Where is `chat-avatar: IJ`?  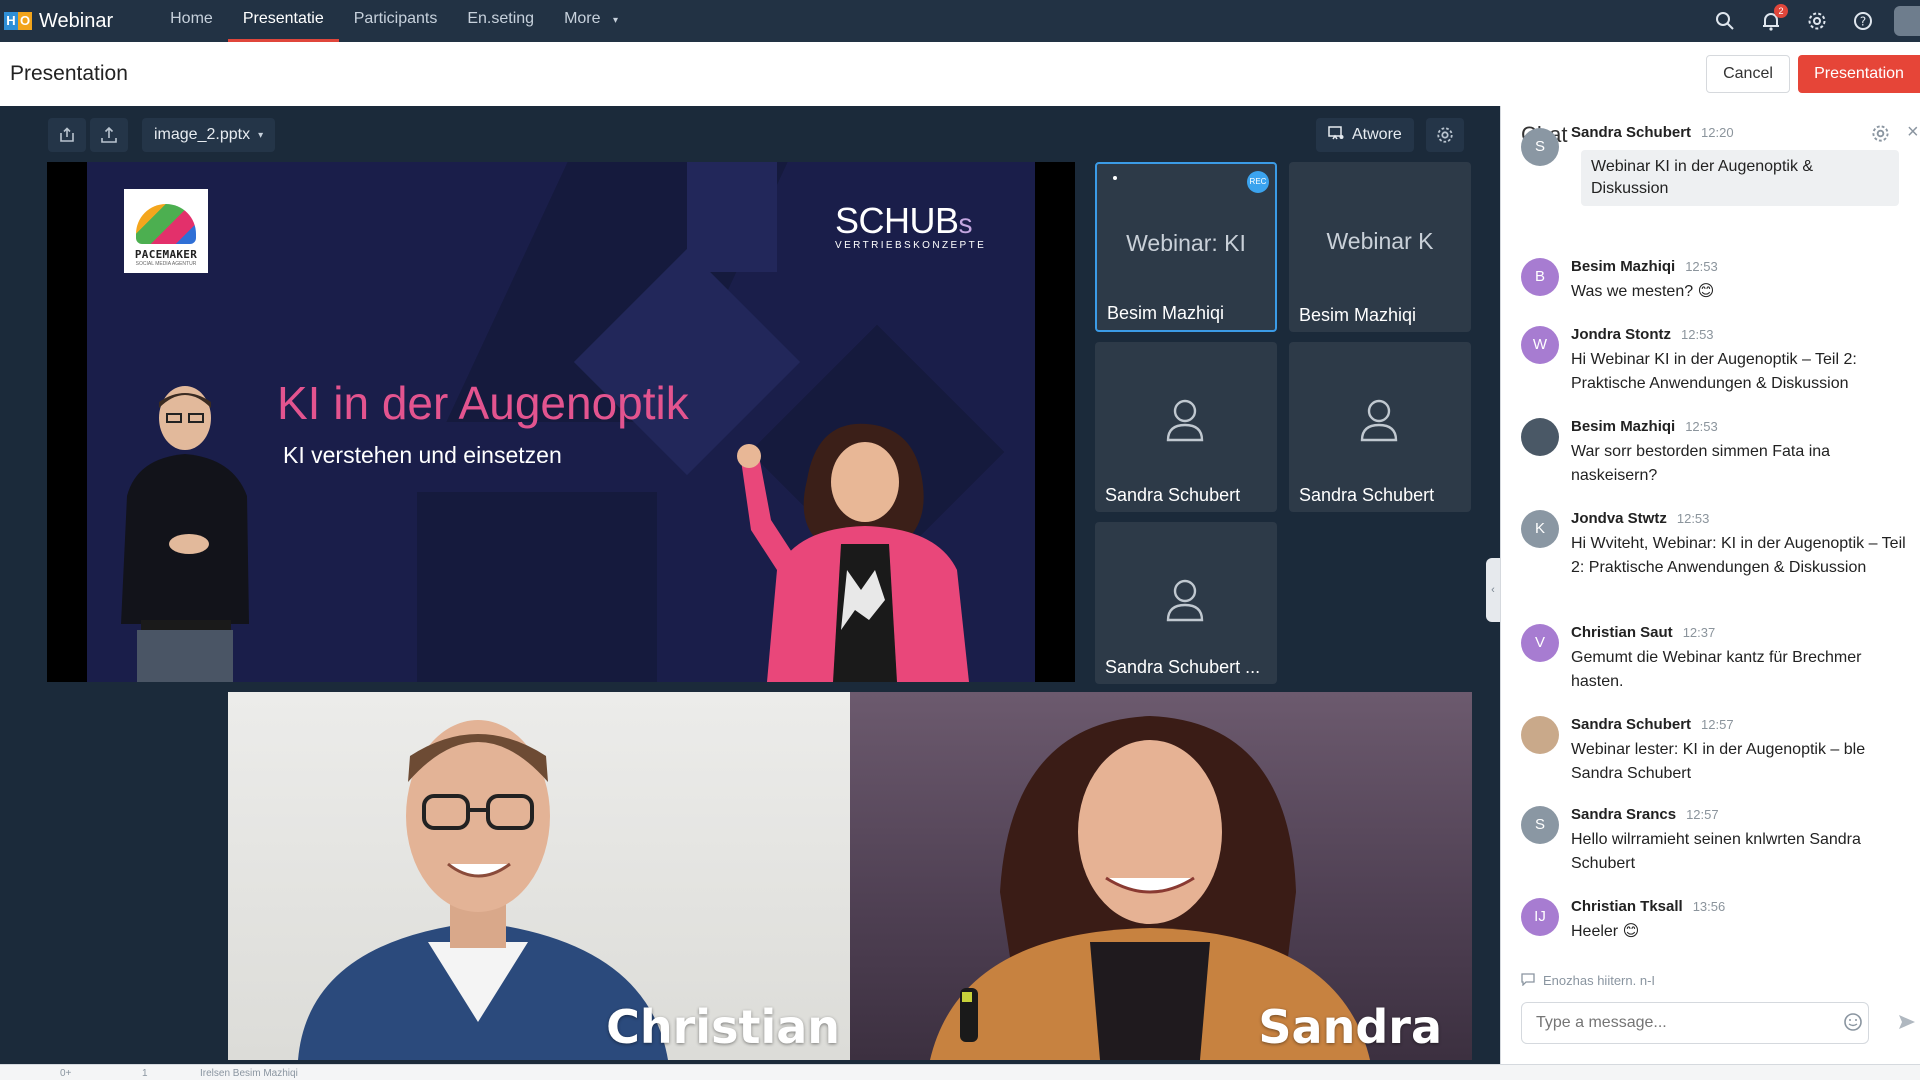
chat-avatar: IJ is located at coordinates (1540, 917).